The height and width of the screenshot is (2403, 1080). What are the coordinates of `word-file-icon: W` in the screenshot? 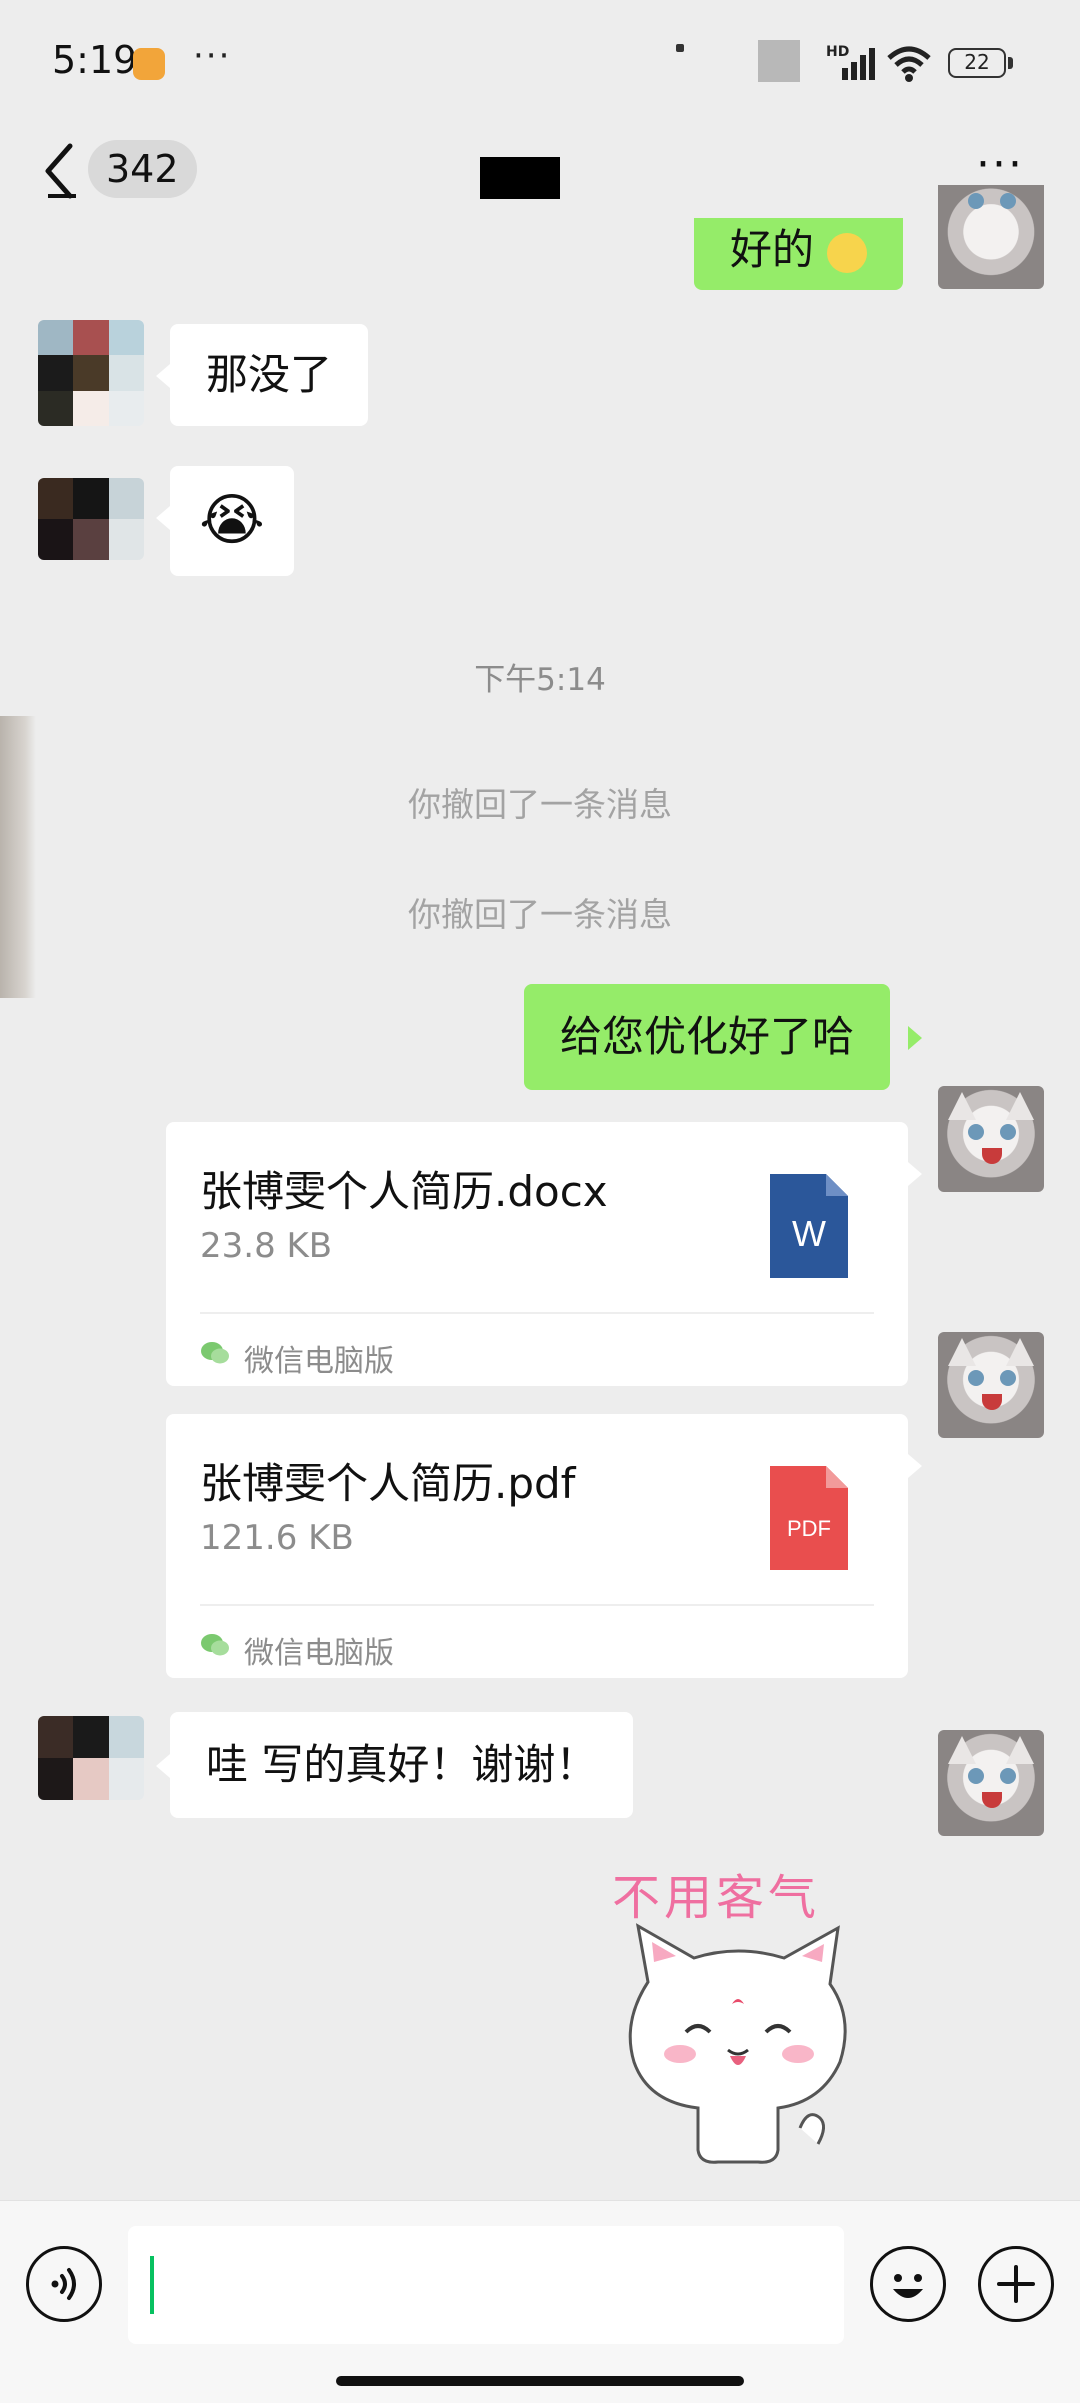 It's located at (809, 1226).